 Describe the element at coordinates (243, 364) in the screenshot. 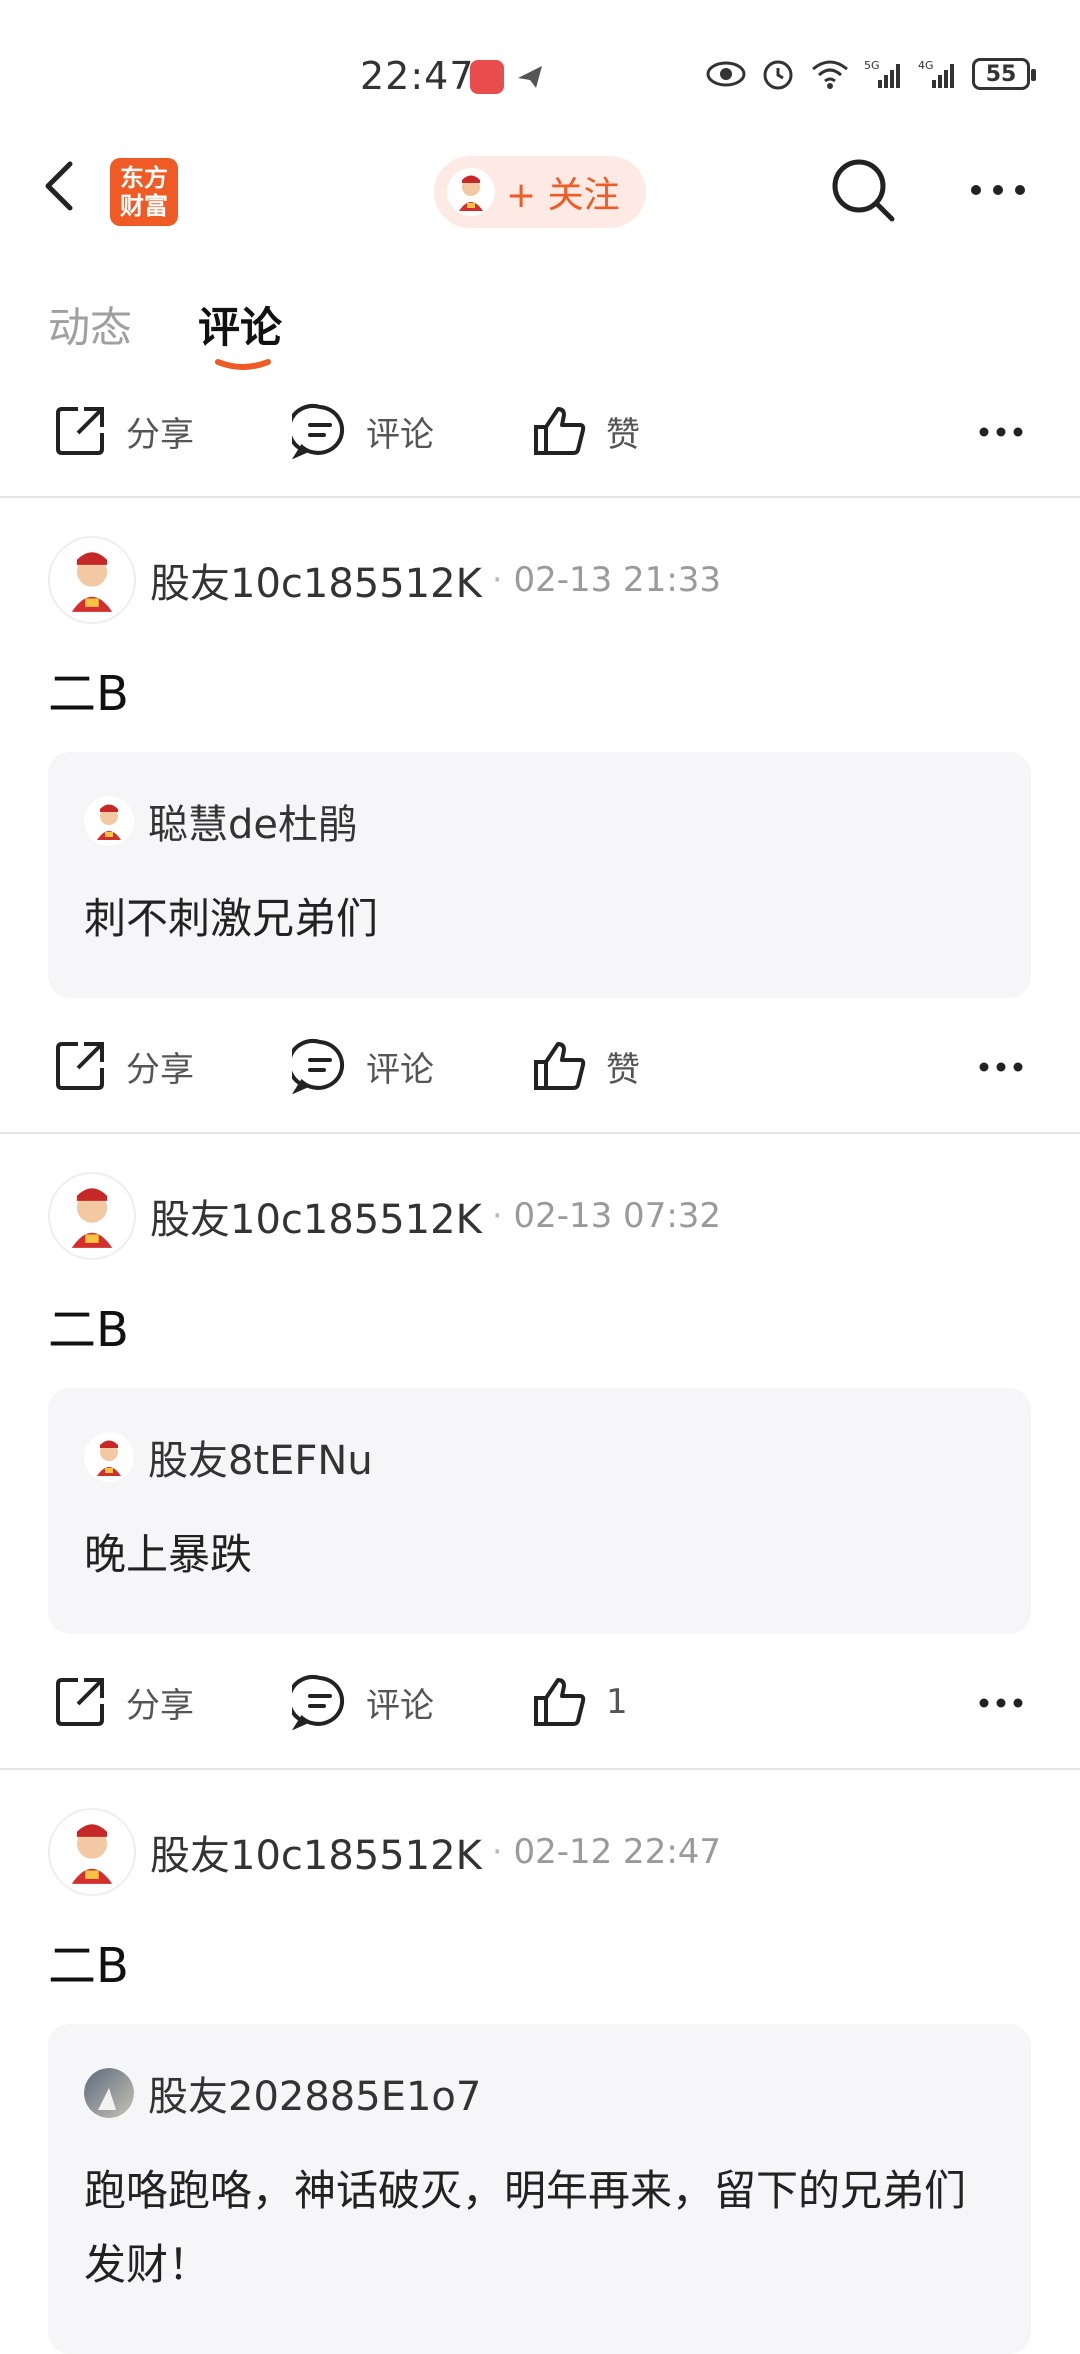

I see `active-tab-indicator` at that location.